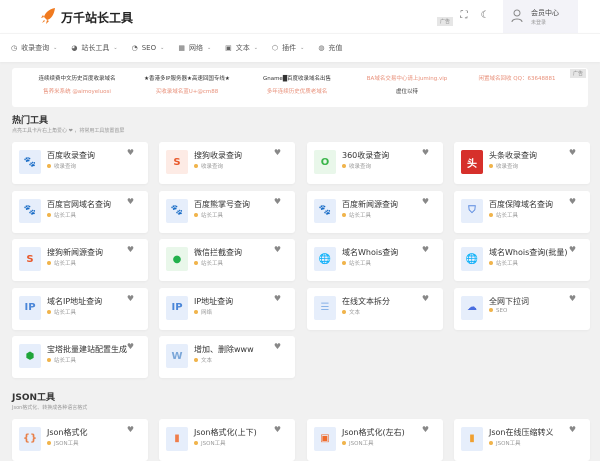 This screenshot has width=600, height=461. What do you see at coordinates (330, 48) in the screenshot?
I see `nav-item-6: ◍ 充值` at bounding box center [330, 48].